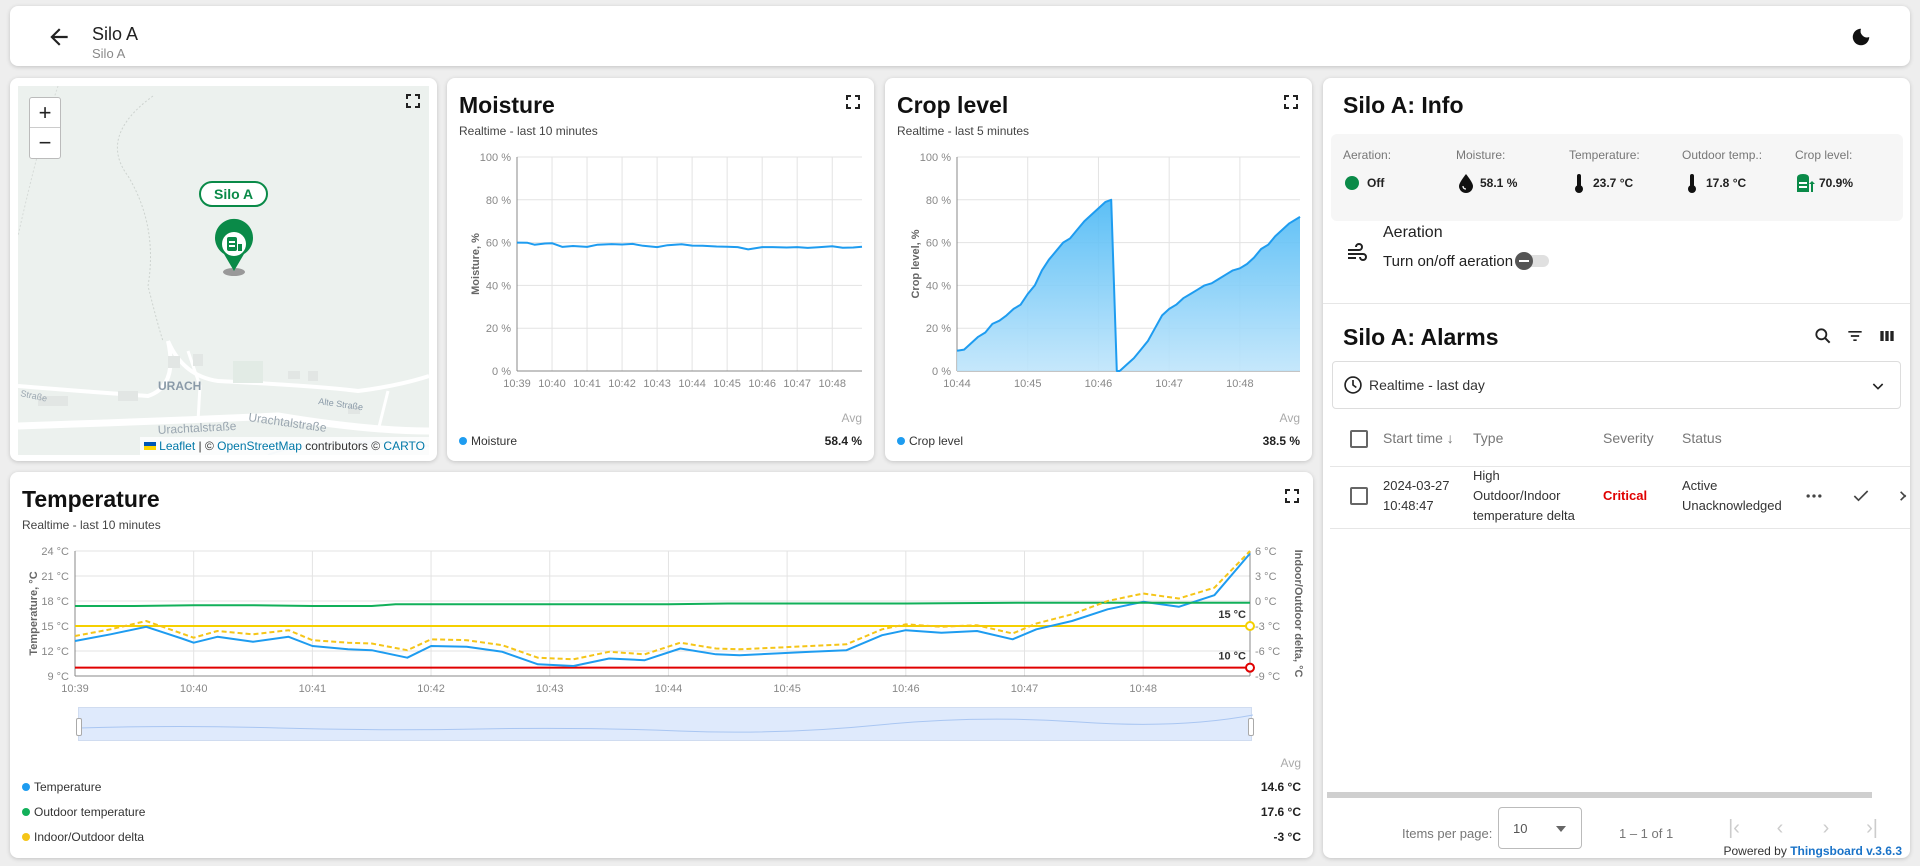  What do you see at coordinates (177, 446) in the screenshot?
I see `leaflet-link: Leaflet` at bounding box center [177, 446].